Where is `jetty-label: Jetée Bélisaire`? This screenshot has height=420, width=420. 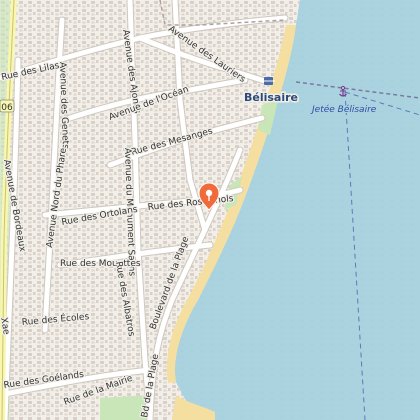 jetty-label: Jetée Bélisaire is located at coordinates (343, 109).